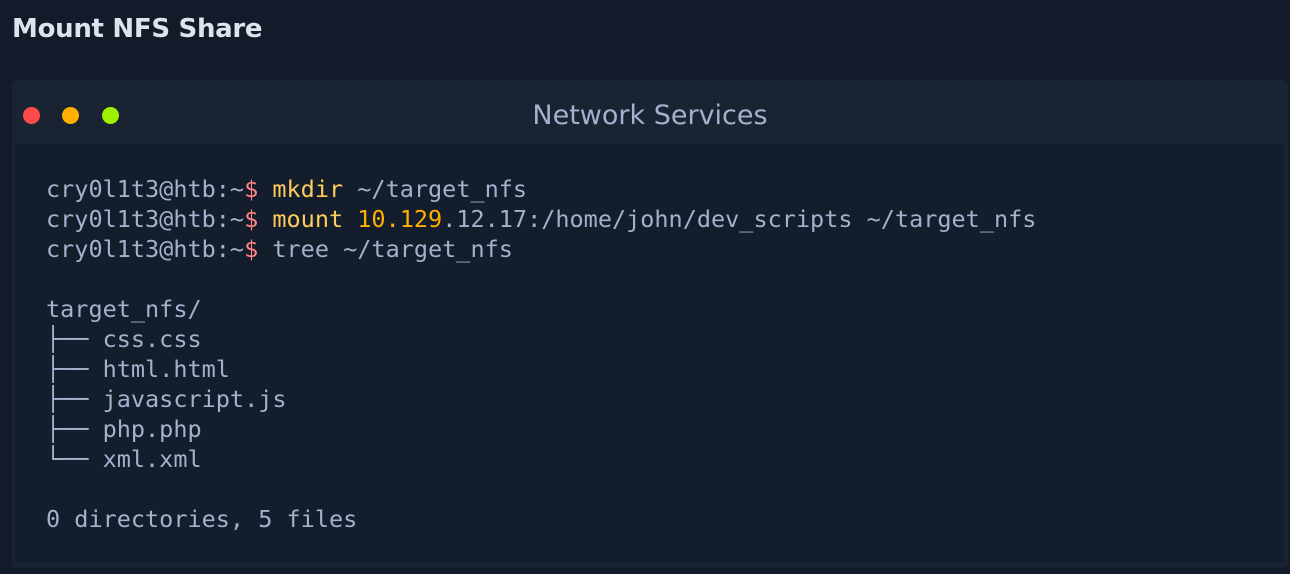 The image size is (1290, 574). I want to click on window-title: Network Services, so click(650, 115).